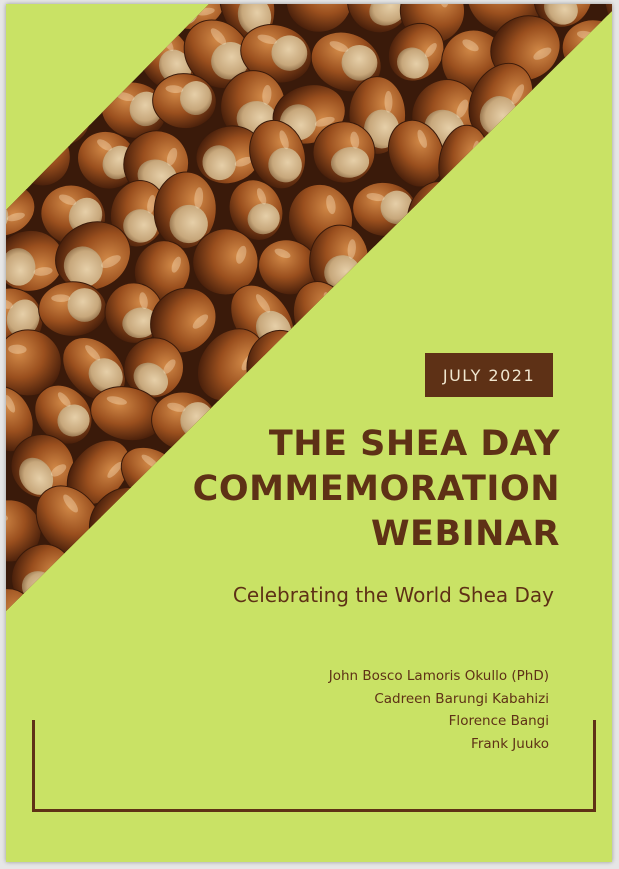  I want to click on date-label: JULY 2021, so click(489, 375).